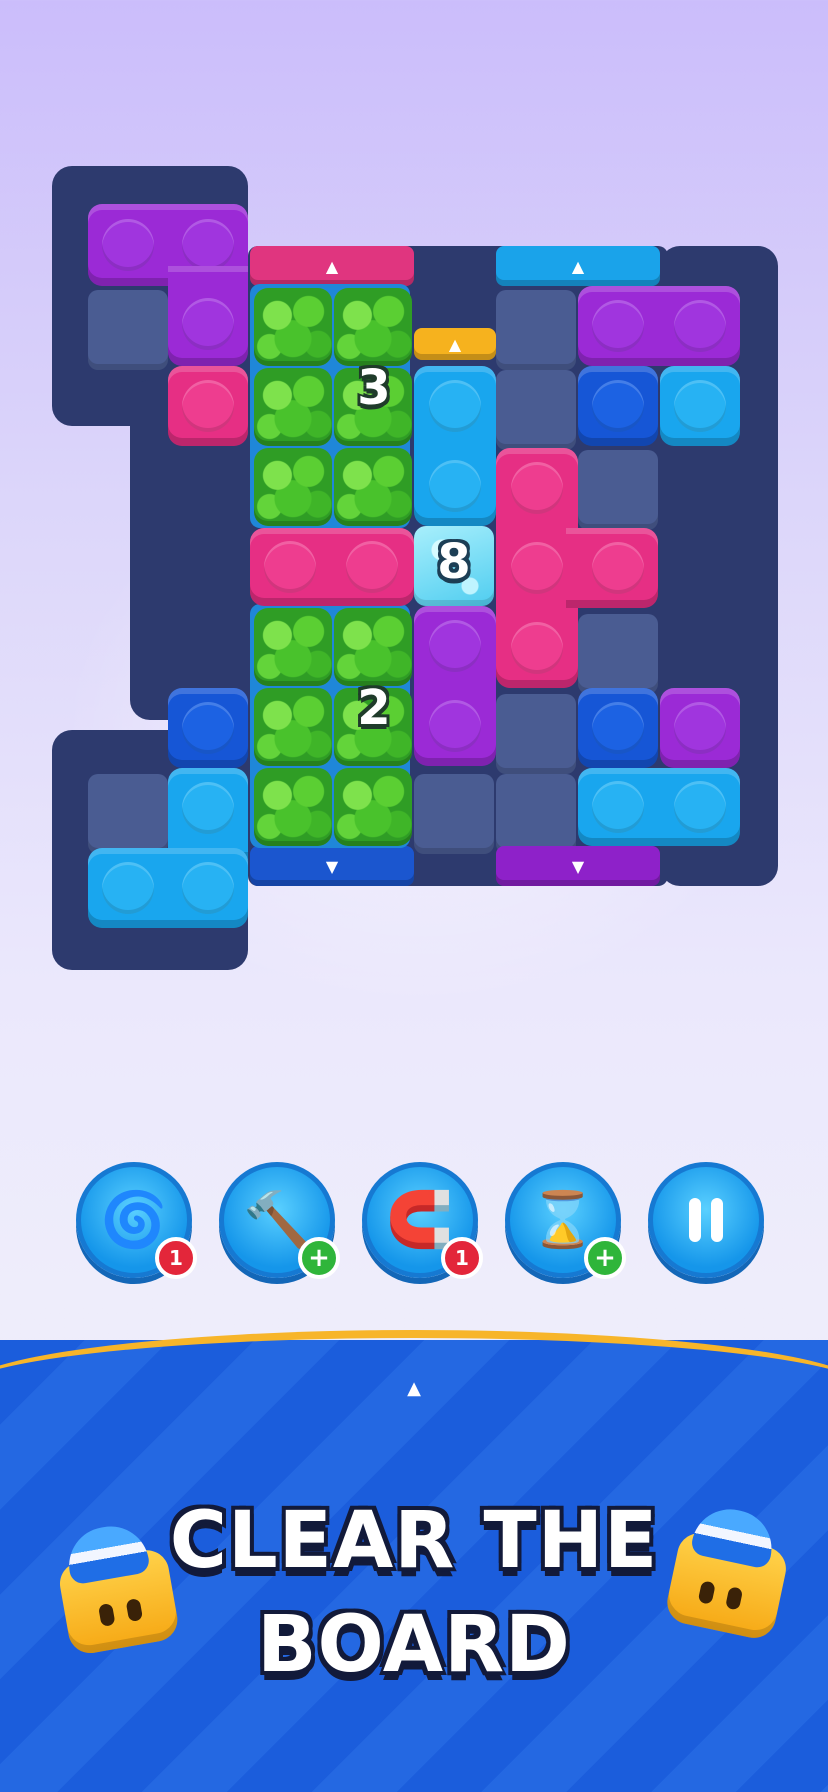 The image size is (828, 1792). I want to click on block-cyan-l, so click(208, 814).